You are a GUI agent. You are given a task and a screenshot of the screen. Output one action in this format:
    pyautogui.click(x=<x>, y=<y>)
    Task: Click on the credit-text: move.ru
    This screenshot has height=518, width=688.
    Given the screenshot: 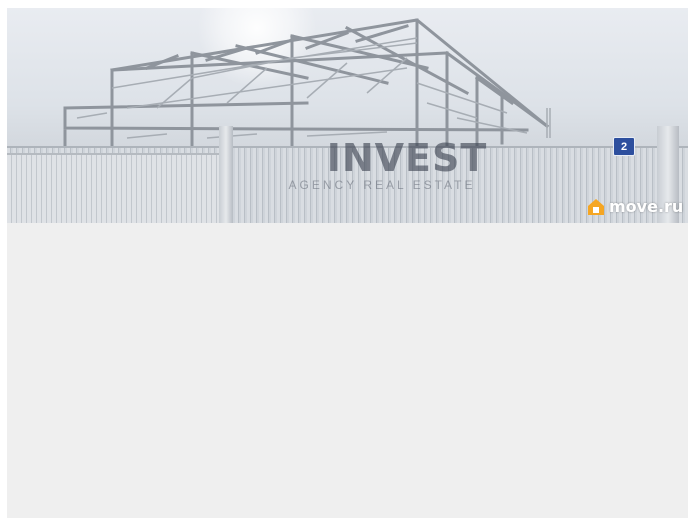 What is the action you would take?
    pyautogui.click(x=646, y=206)
    